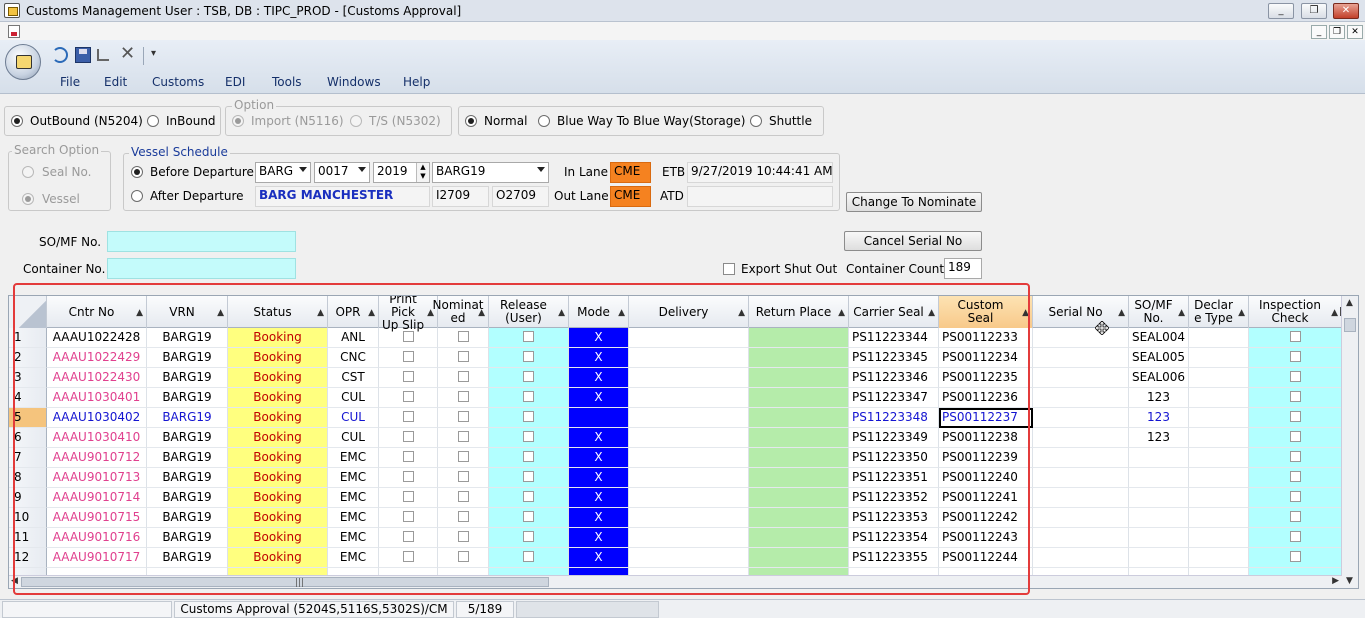 The width and height of the screenshot is (1365, 618). What do you see at coordinates (178, 82) in the screenshot?
I see `menu-customs: Customs` at bounding box center [178, 82].